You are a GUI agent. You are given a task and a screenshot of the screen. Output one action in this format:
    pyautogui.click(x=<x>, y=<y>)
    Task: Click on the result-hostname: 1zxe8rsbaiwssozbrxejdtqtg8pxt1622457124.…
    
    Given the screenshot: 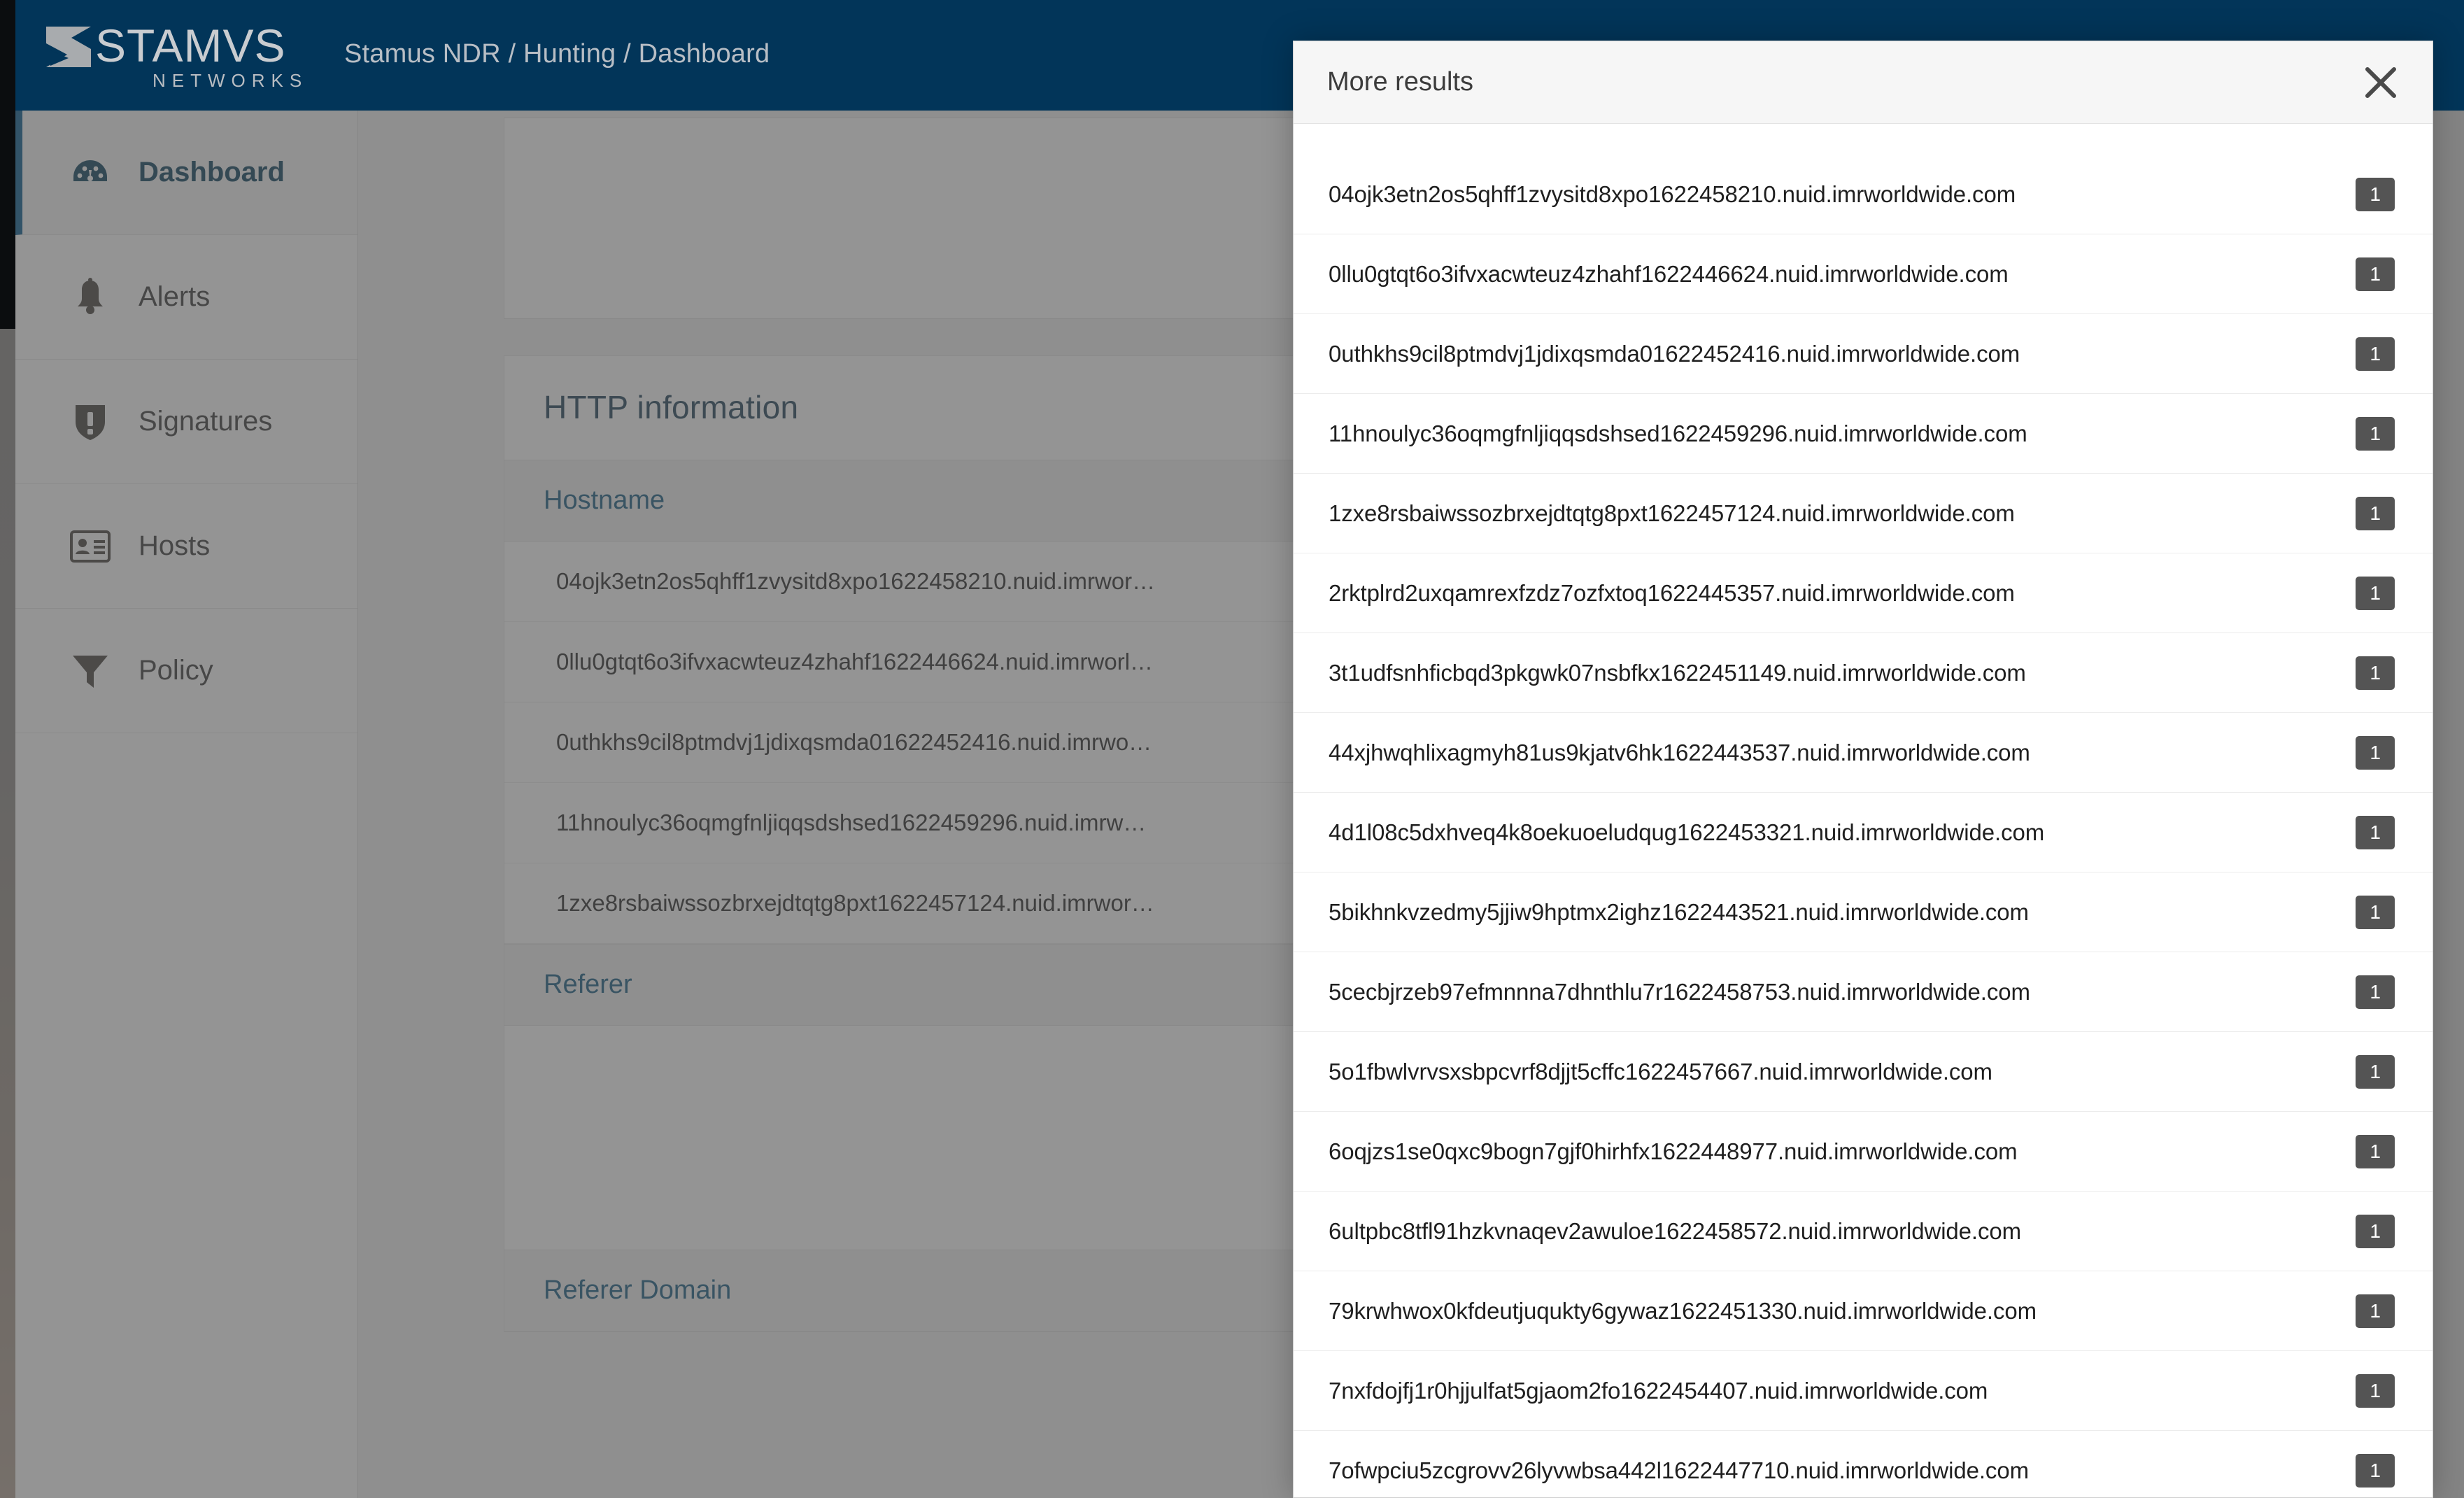 What is the action you would take?
    pyautogui.click(x=1672, y=513)
    